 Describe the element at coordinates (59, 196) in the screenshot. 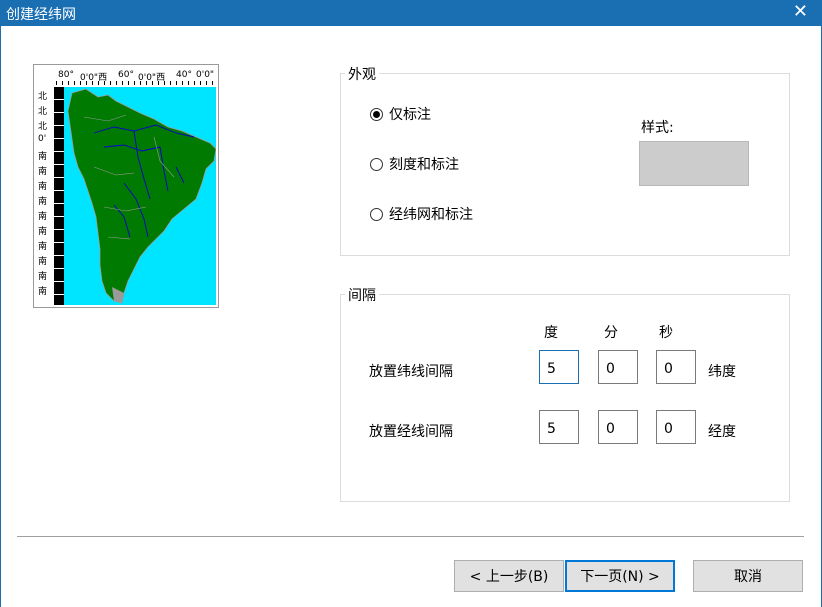

I see `preview-scale-strip` at that location.